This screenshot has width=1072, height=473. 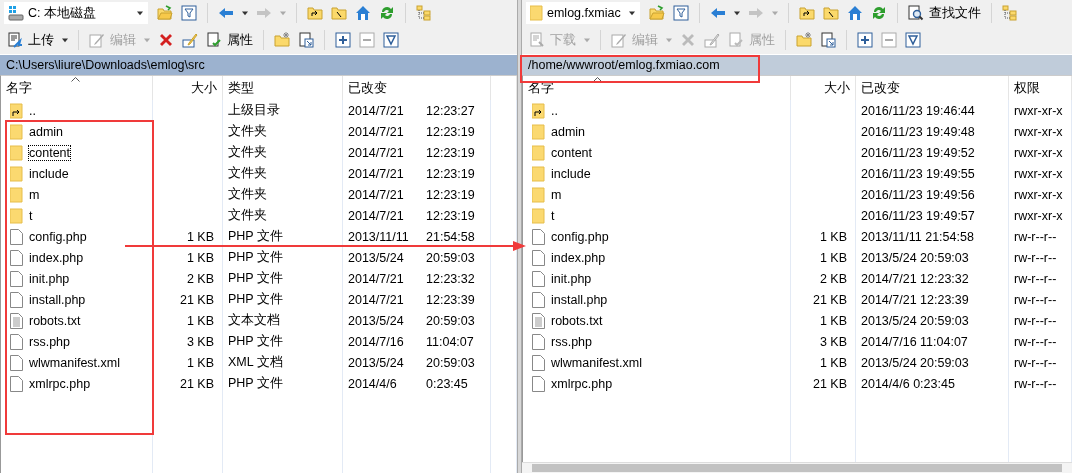 I want to click on size-cell: 1 KB, so click(x=188, y=362).